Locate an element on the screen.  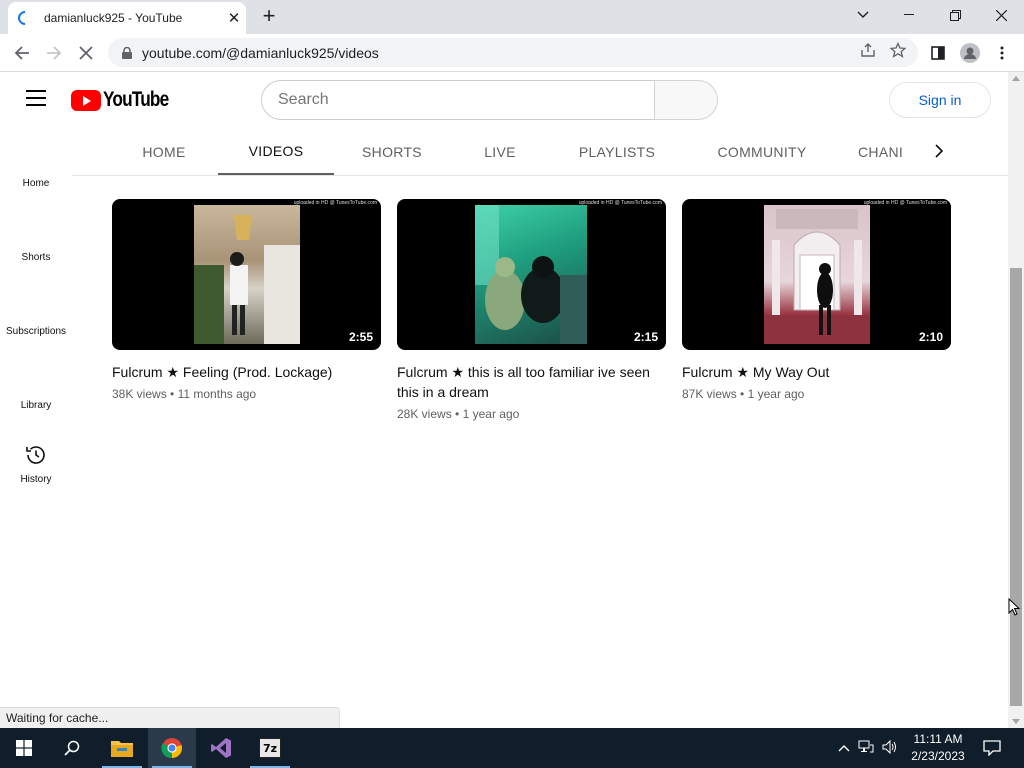
mouse-cursor-icon is located at coordinates (1014, 609).